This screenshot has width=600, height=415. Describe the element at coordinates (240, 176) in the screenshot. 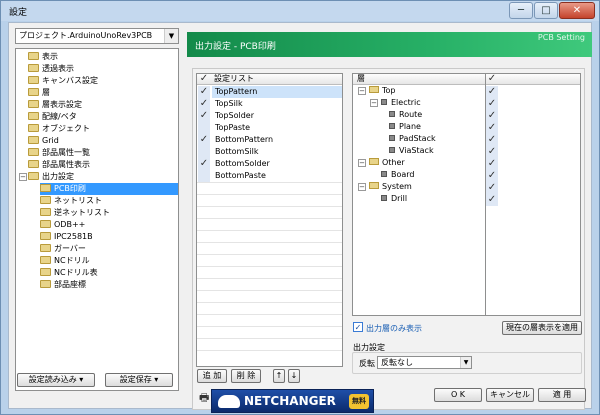

I see `list-item: BottomPaste` at that location.